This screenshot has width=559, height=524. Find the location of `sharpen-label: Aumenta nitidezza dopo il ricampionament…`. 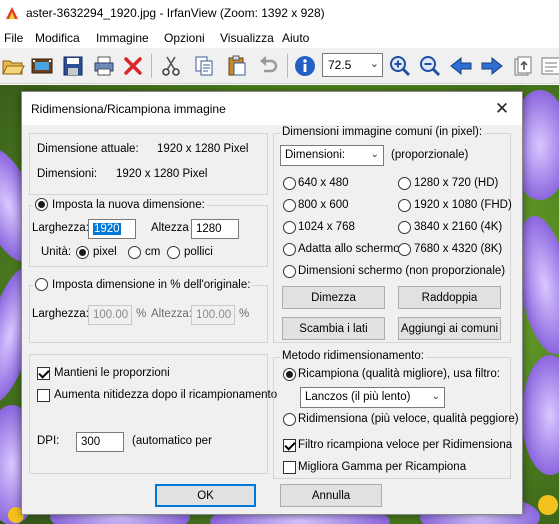

sharpen-label: Aumenta nitidezza dopo il ricampionament… is located at coordinates (166, 395).